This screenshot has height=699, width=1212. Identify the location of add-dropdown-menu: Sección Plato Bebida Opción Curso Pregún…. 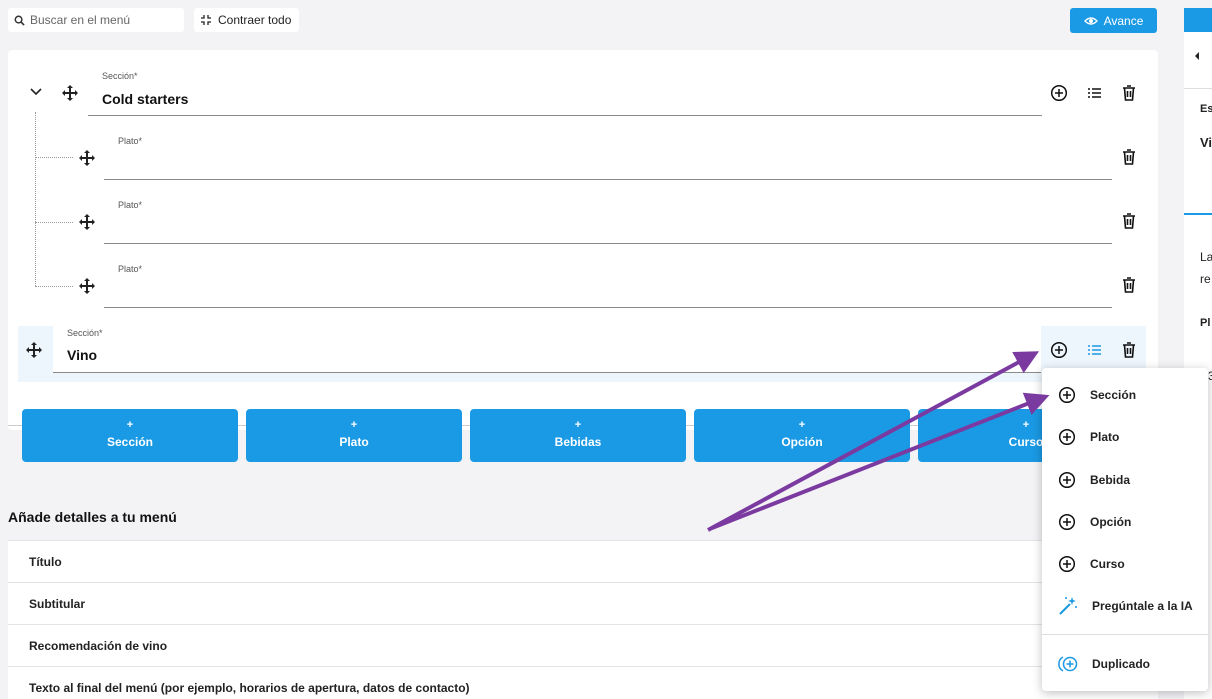
(1125, 529).